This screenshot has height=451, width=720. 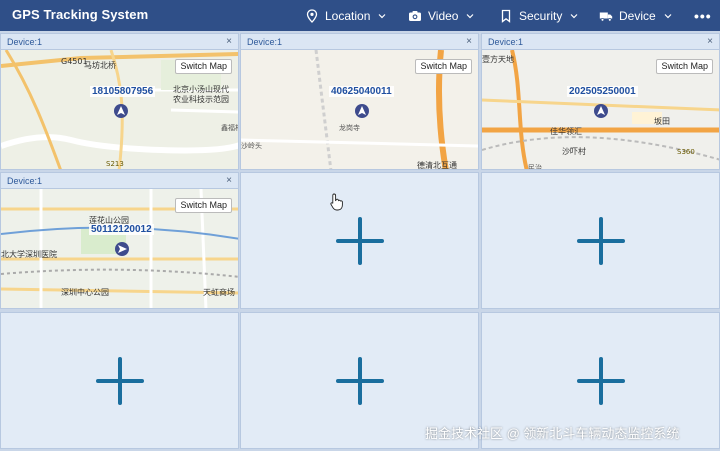 What do you see at coordinates (443, 15) in the screenshot?
I see `nav-video-label: Video` at bounding box center [443, 15].